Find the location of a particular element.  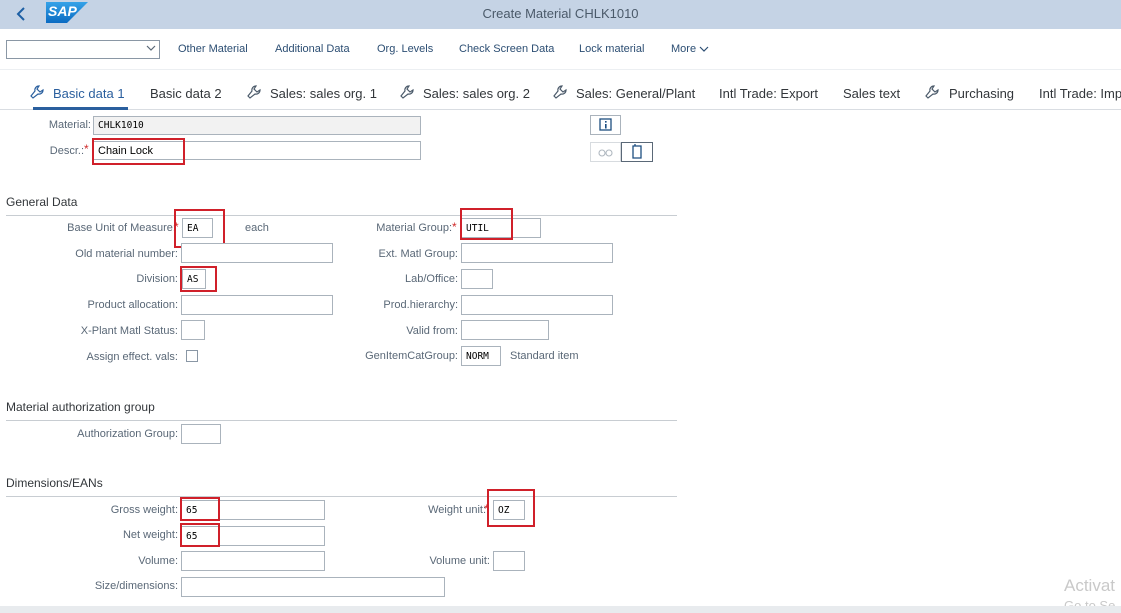

long-text-button is located at coordinates (637, 152).